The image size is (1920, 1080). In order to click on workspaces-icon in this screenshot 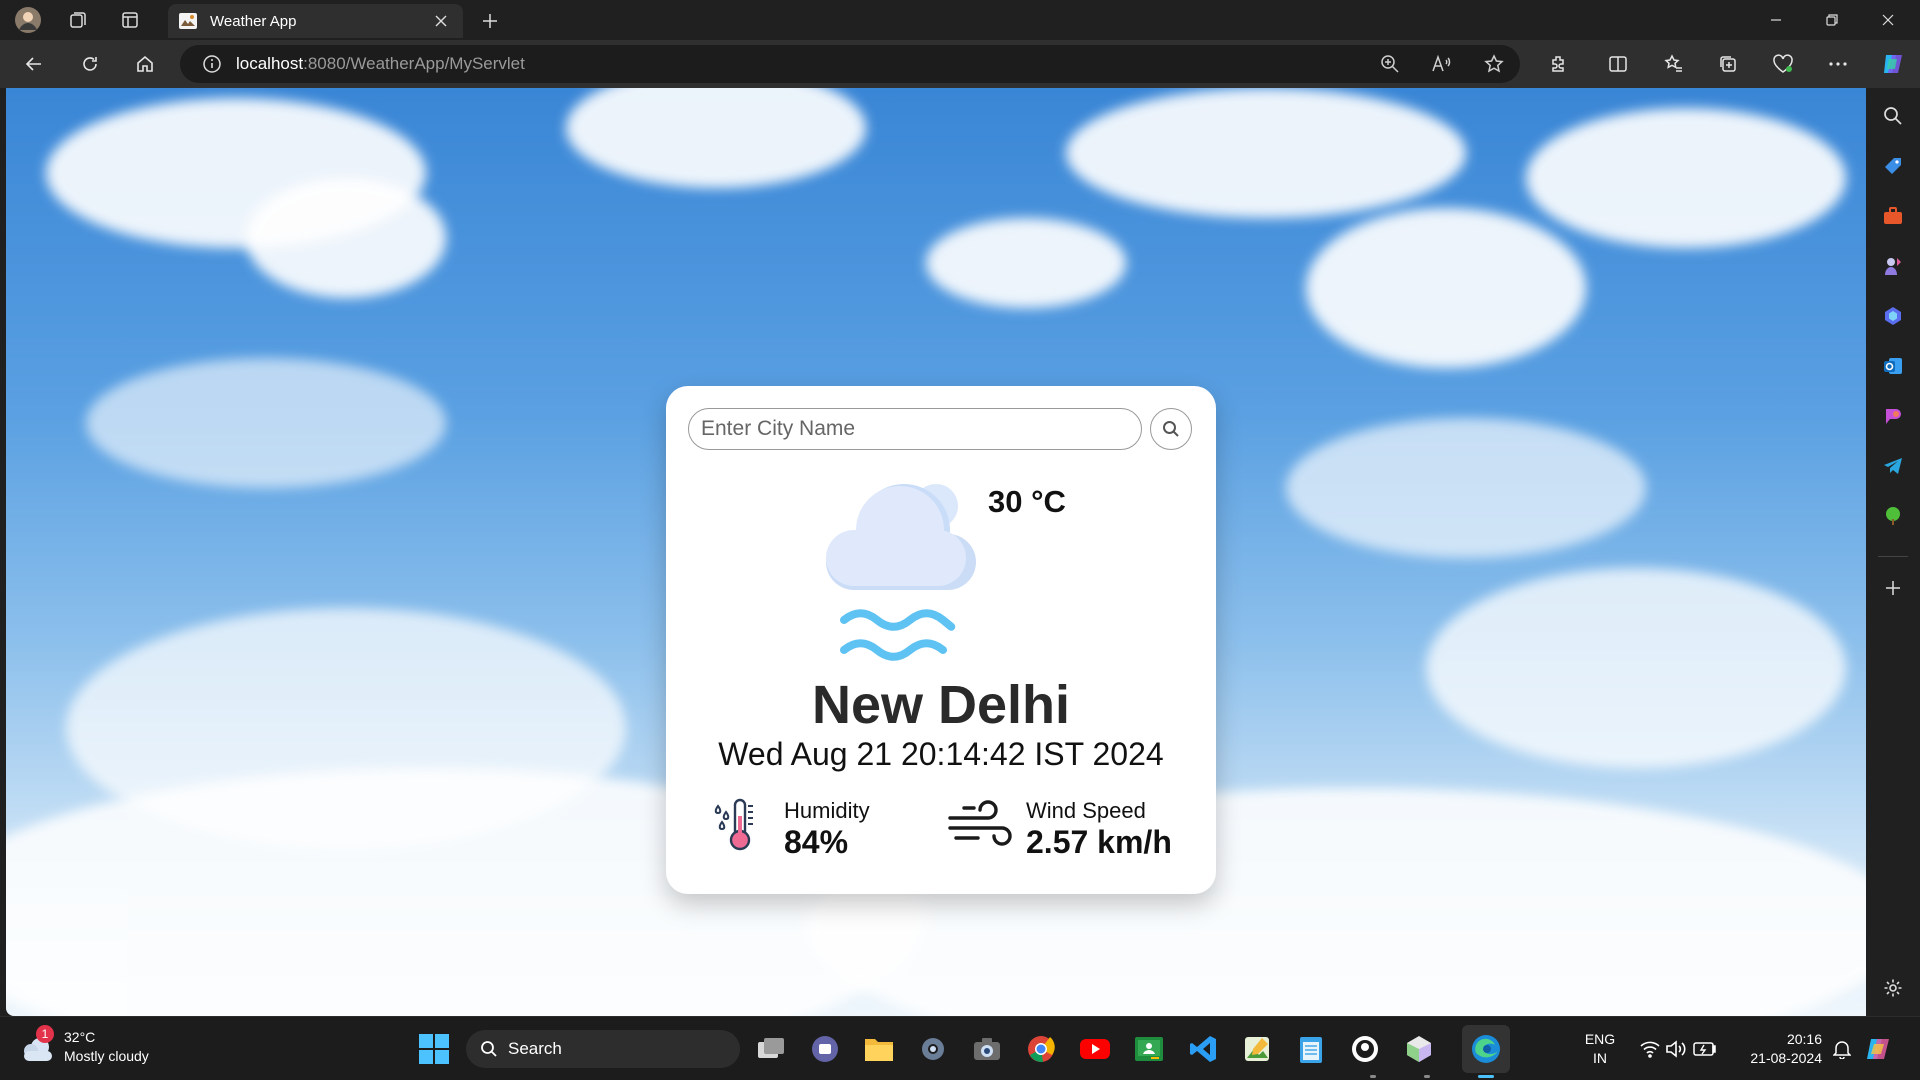, I will do `click(78, 20)`.